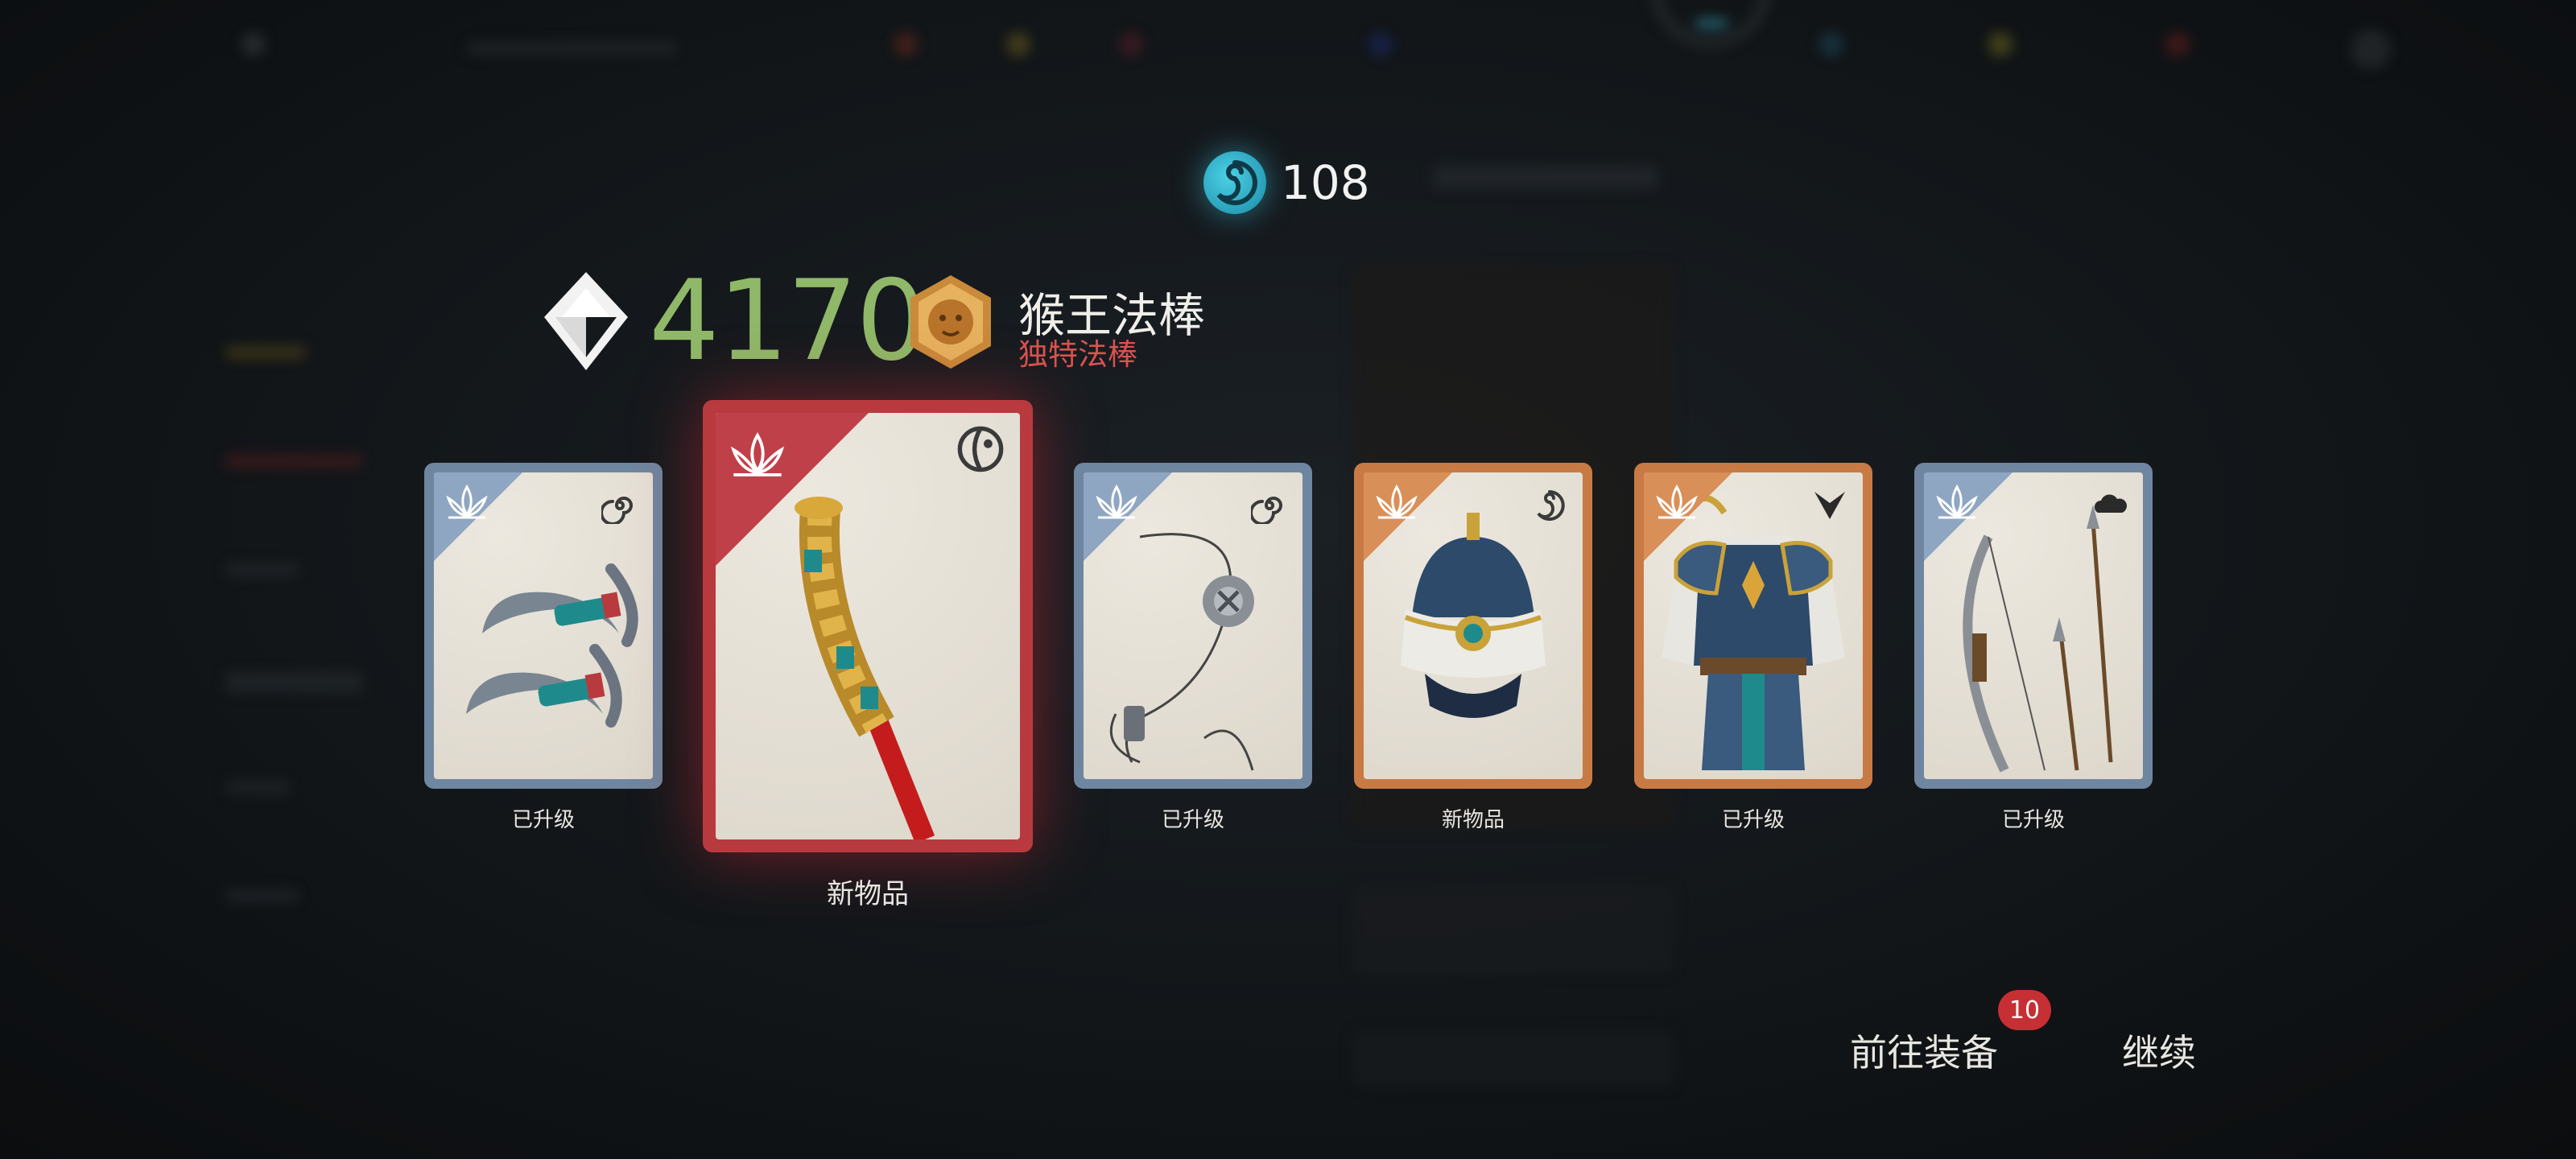 The height and width of the screenshot is (1159, 2576). Describe the element at coordinates (2111, 503) in the screenshot. I see `cloud-icon` at that location.